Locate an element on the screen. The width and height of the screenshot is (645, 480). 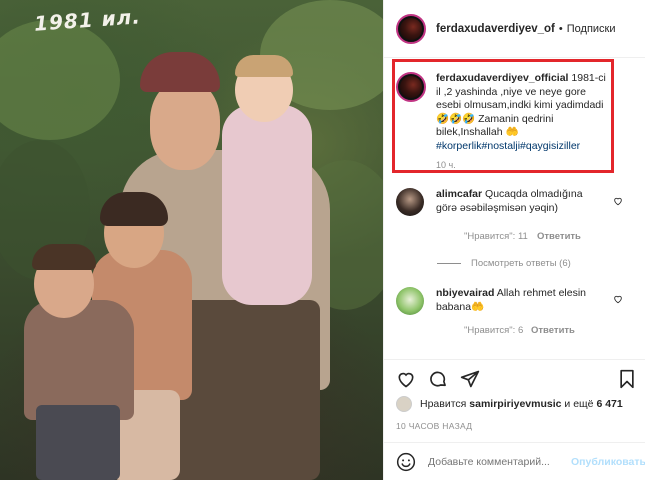
comment-likes-count: "Нравится": 11 is located at coordinates (496, 236).